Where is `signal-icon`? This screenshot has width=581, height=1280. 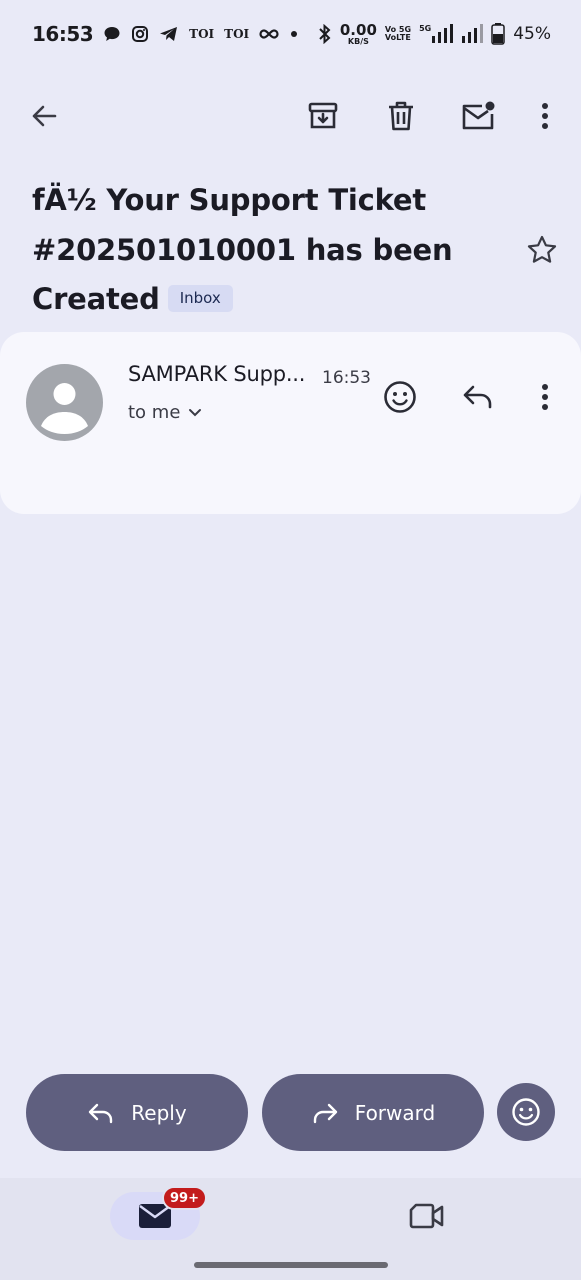
signal-icon is located at coordinates (472, 34).